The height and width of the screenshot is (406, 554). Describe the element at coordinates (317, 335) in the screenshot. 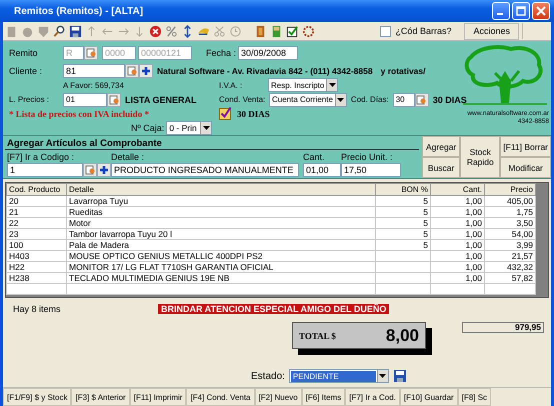

I see `total-label: TOTAL $` at that location.